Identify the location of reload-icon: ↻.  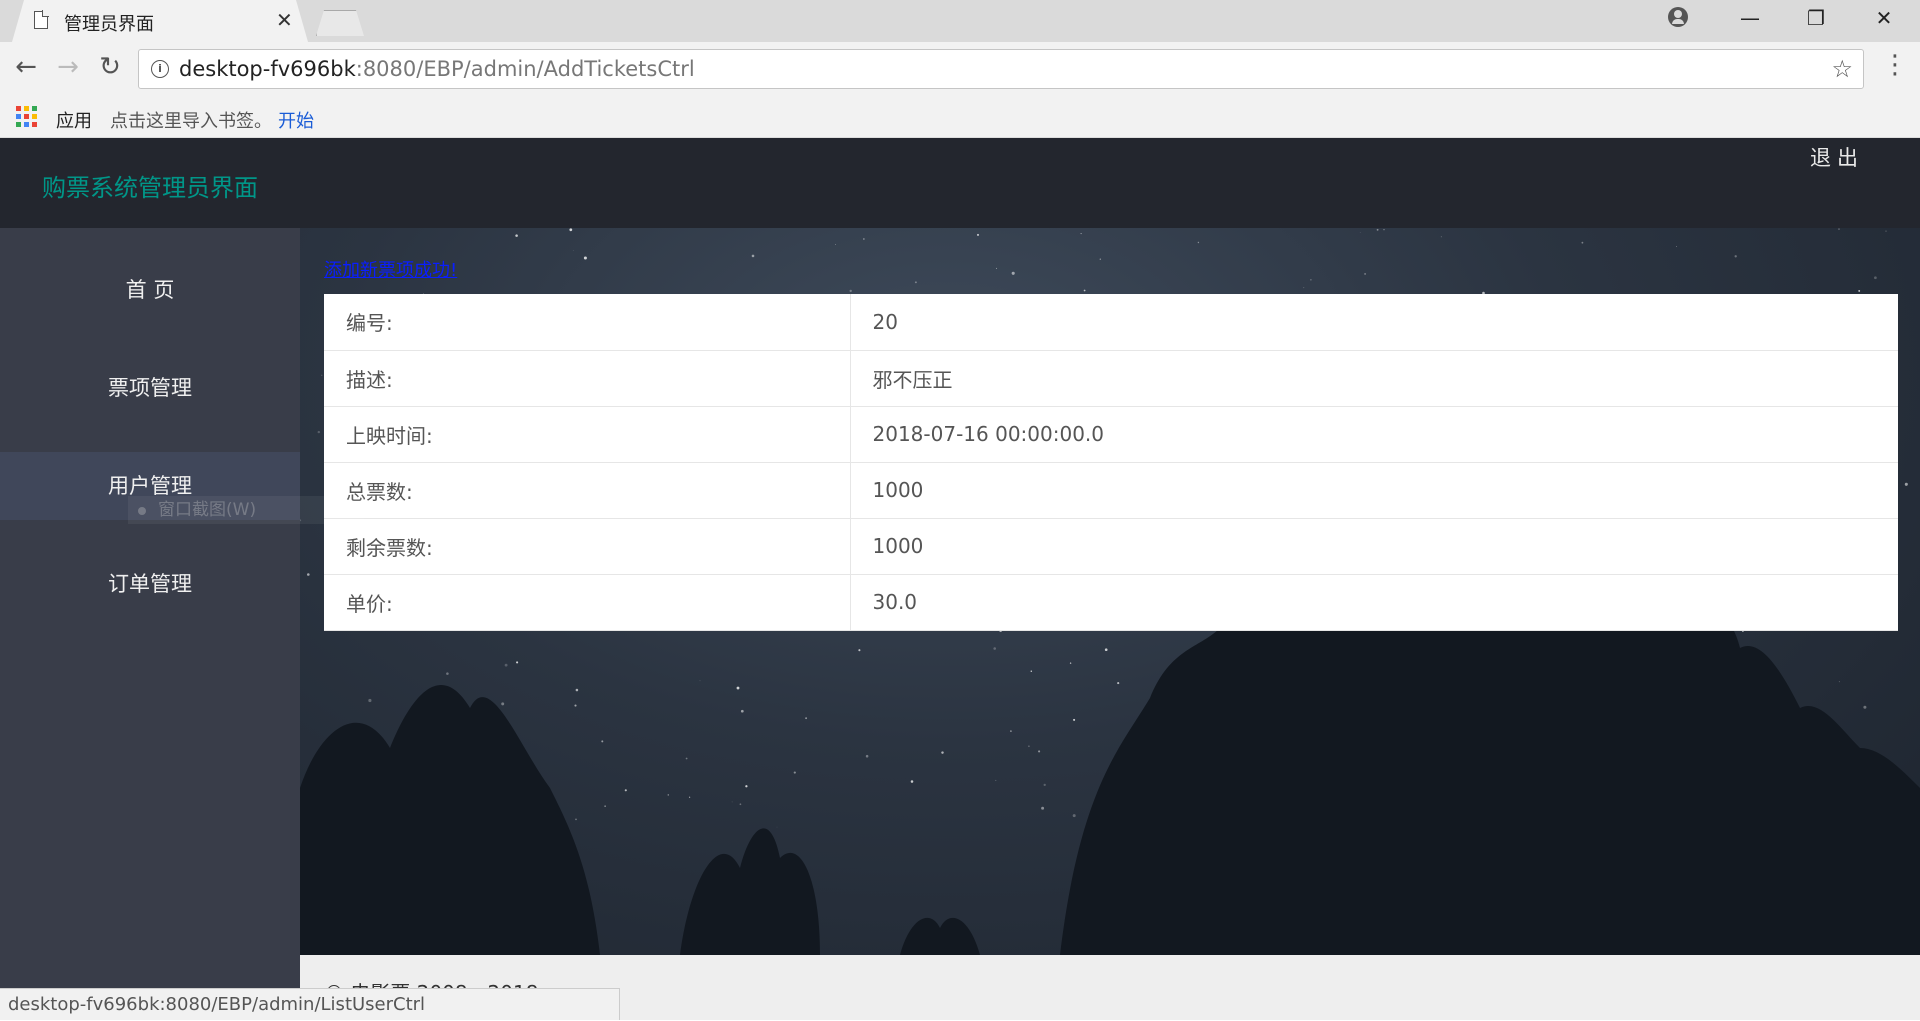
(110, 67).